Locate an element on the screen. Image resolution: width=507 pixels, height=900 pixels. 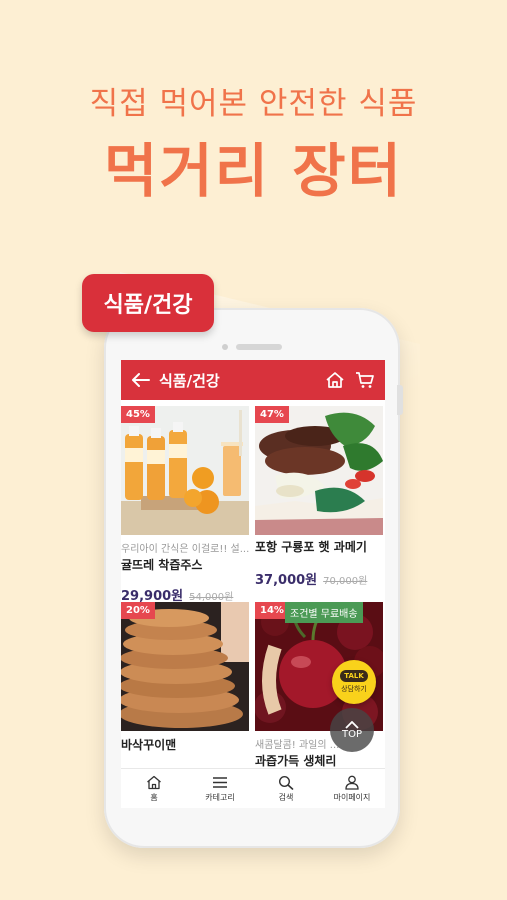
product-name: 포항 구룡포 햇 과메기 is located at coordinates (319, 546).